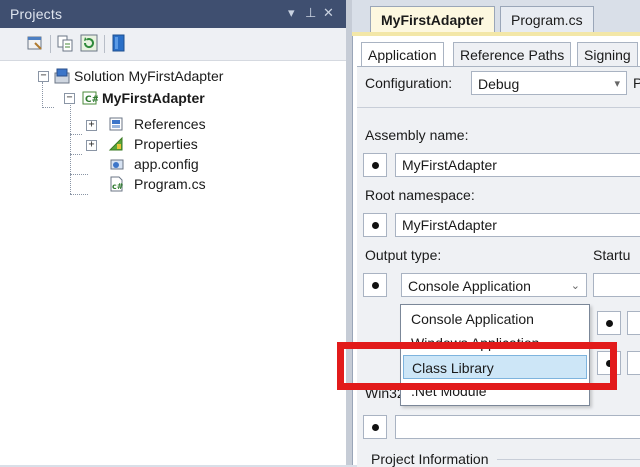  Describe the element at coordinates (617, 84) in the screenshot. I see `chevron-down-icon: ▾` at that location.